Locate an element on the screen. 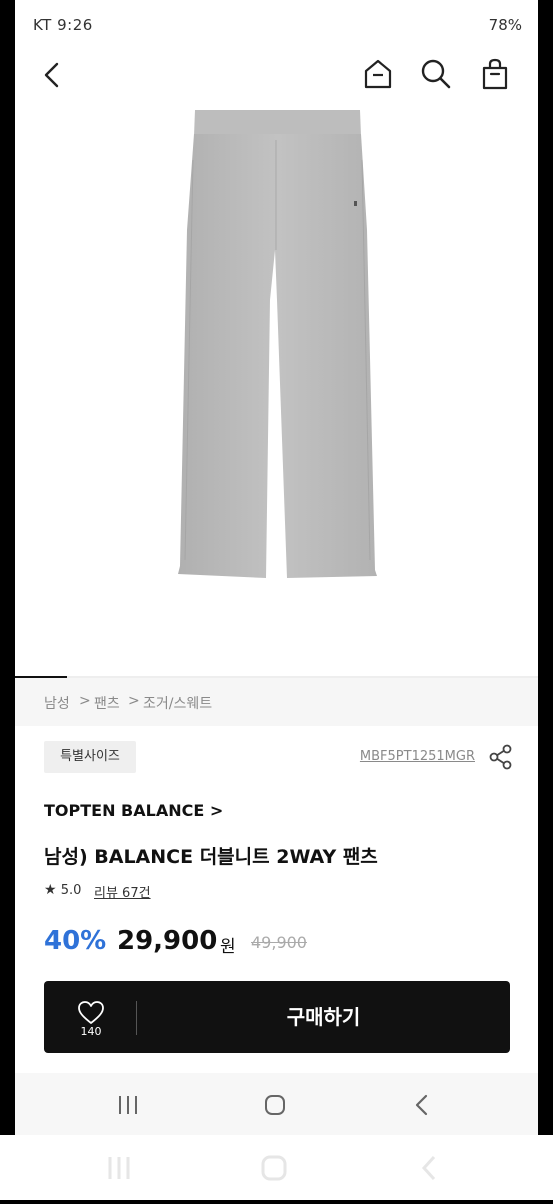 This screenshot has height=1204, width=553. currency-unit: 원 is located at coordinates (228, 947).